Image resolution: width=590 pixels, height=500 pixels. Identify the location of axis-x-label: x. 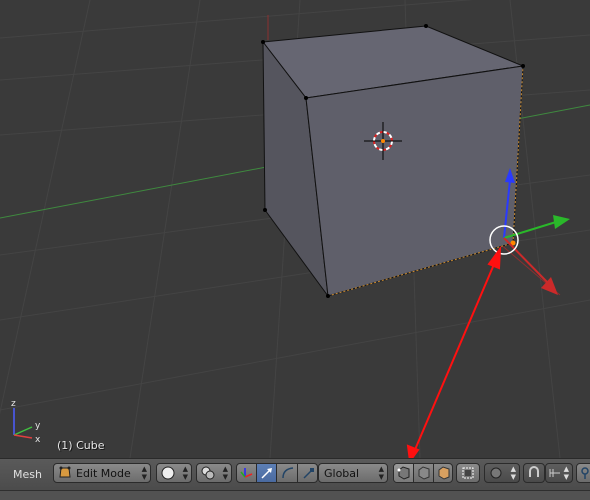
(38, 440).